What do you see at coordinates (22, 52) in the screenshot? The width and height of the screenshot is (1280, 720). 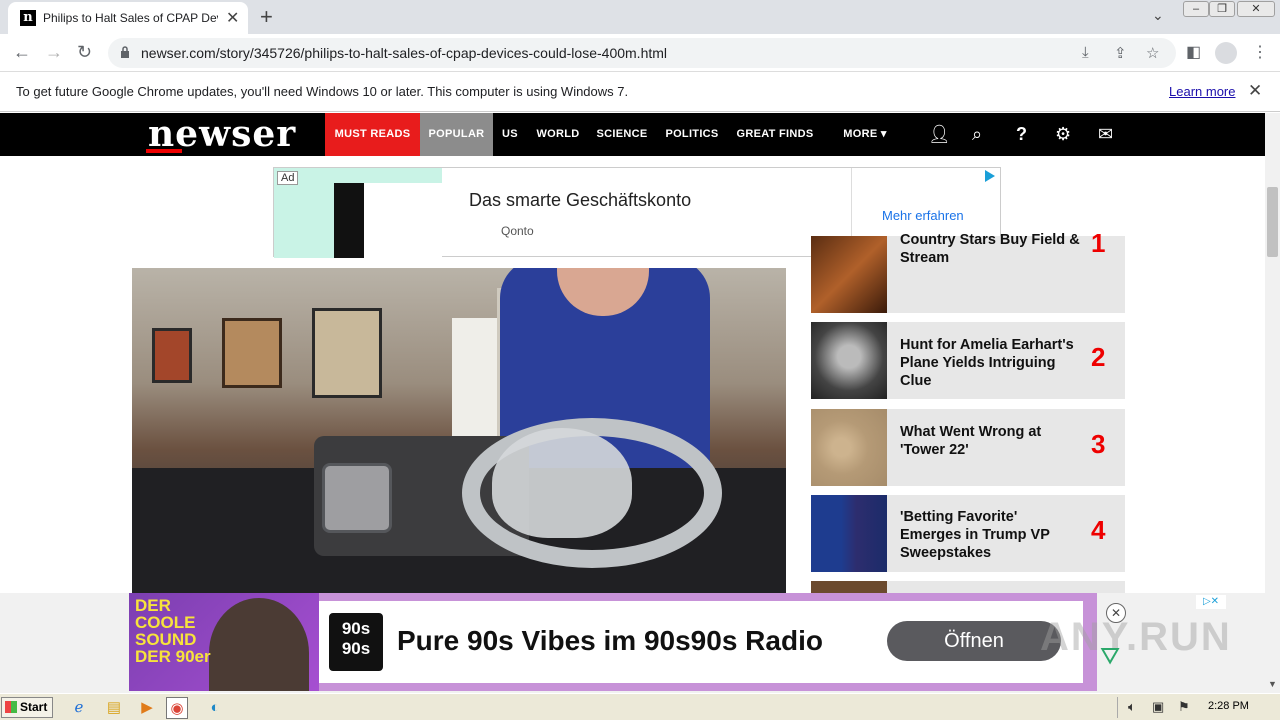 I see `back-icon: ←` at bounding box center [22, 52].